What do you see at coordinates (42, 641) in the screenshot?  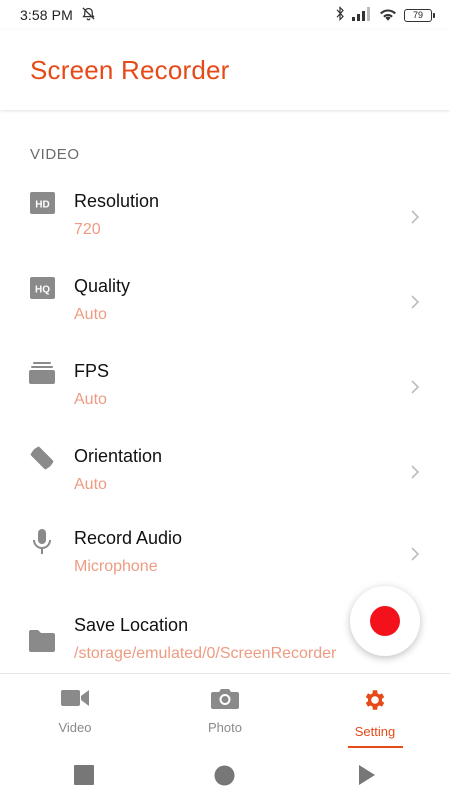 I see `folder-icon` at bounding box center [42, 641].